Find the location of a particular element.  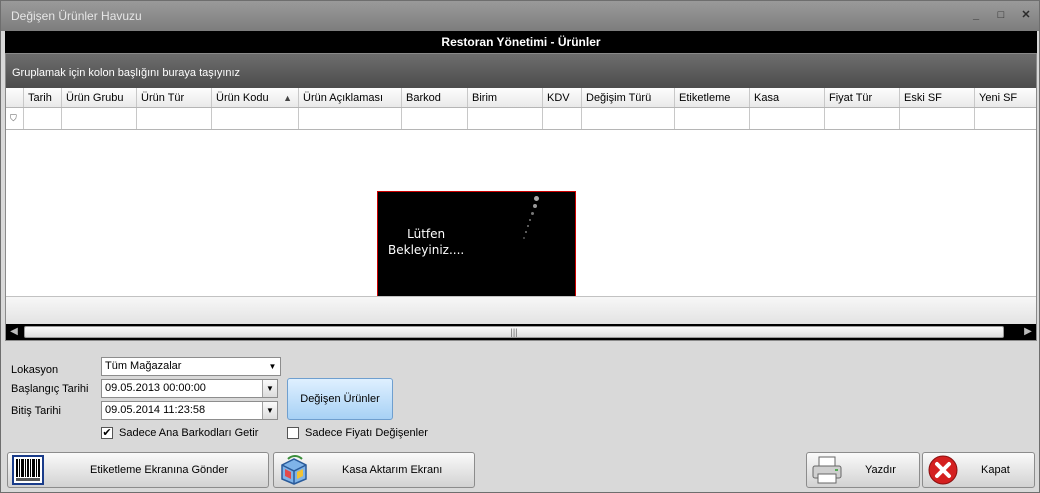

horizontal-scrollbar: ◀ ||| ▶ is located at coordinates (521, 332).